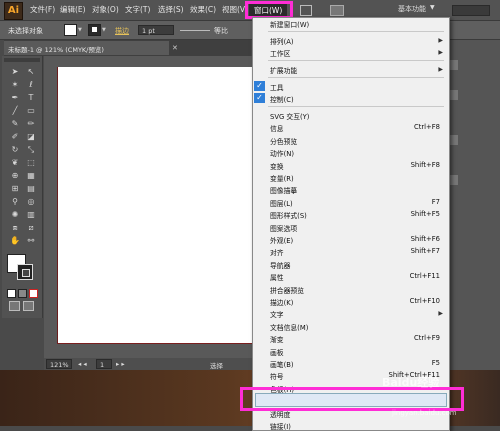 The height and width of the screenshot is (431, 500). What do you see at coordinates (350, 251) in the screenshot?
I see `menu-item: 对齐 Shift+F7` at bounding box center [350, 251].